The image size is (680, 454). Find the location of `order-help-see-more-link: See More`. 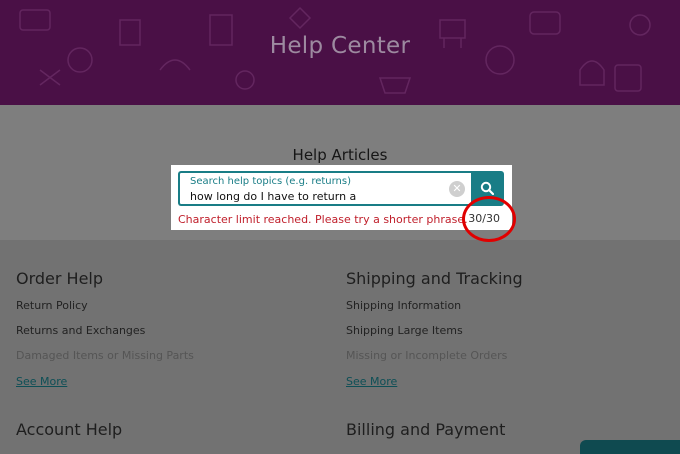

order-help-see-more-link: See More is located at coordinates (41, 381).